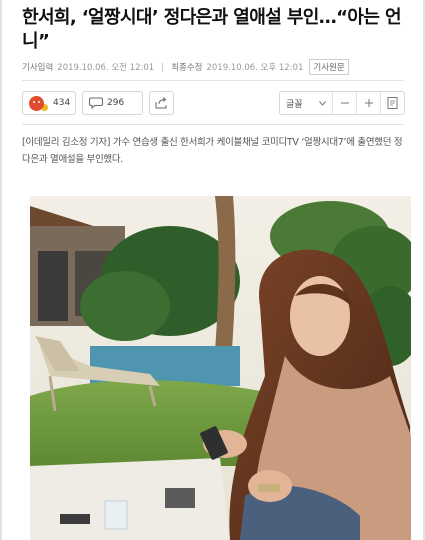  What do you see at coordinates (329, 67) in the screenshot?
I see `original-article-link: 기사원문` at bounding box center [329, 67].